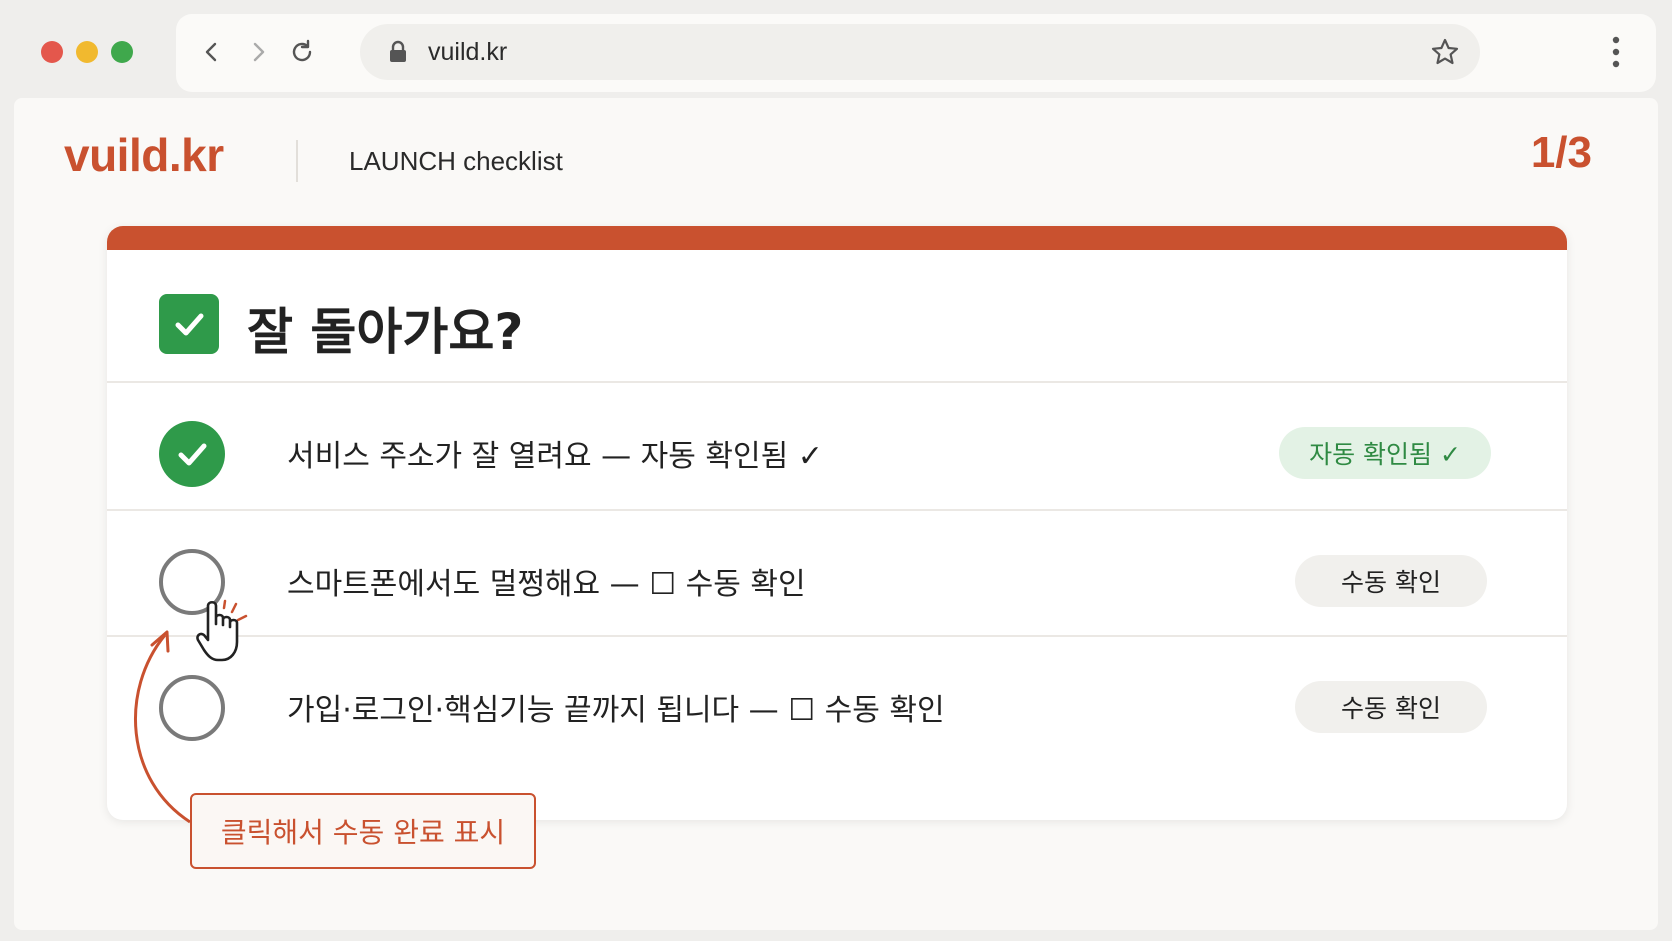 The height and width of the screenshot is (941, 1672). I want to click on checklist-item: 스마트폰에서도 멀쩡해요 — ☐ 수동 확인 수동 확인, so click(837, 577).